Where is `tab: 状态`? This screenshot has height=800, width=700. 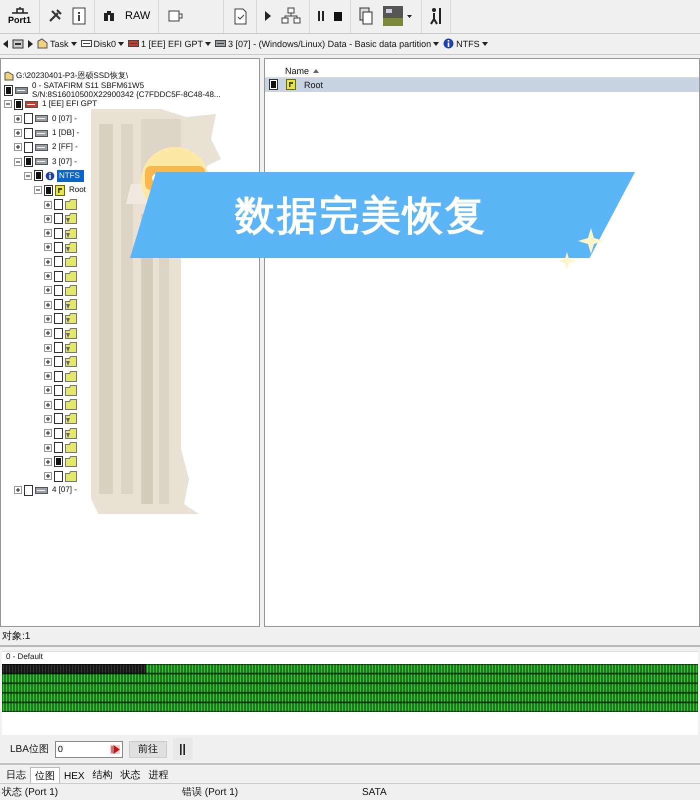 tab: 状态 is located at coordinates (130, 775).